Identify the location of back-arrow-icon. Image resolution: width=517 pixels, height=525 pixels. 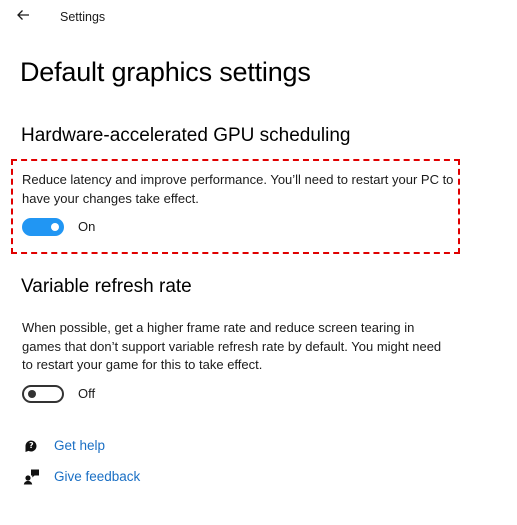
(23, 17).